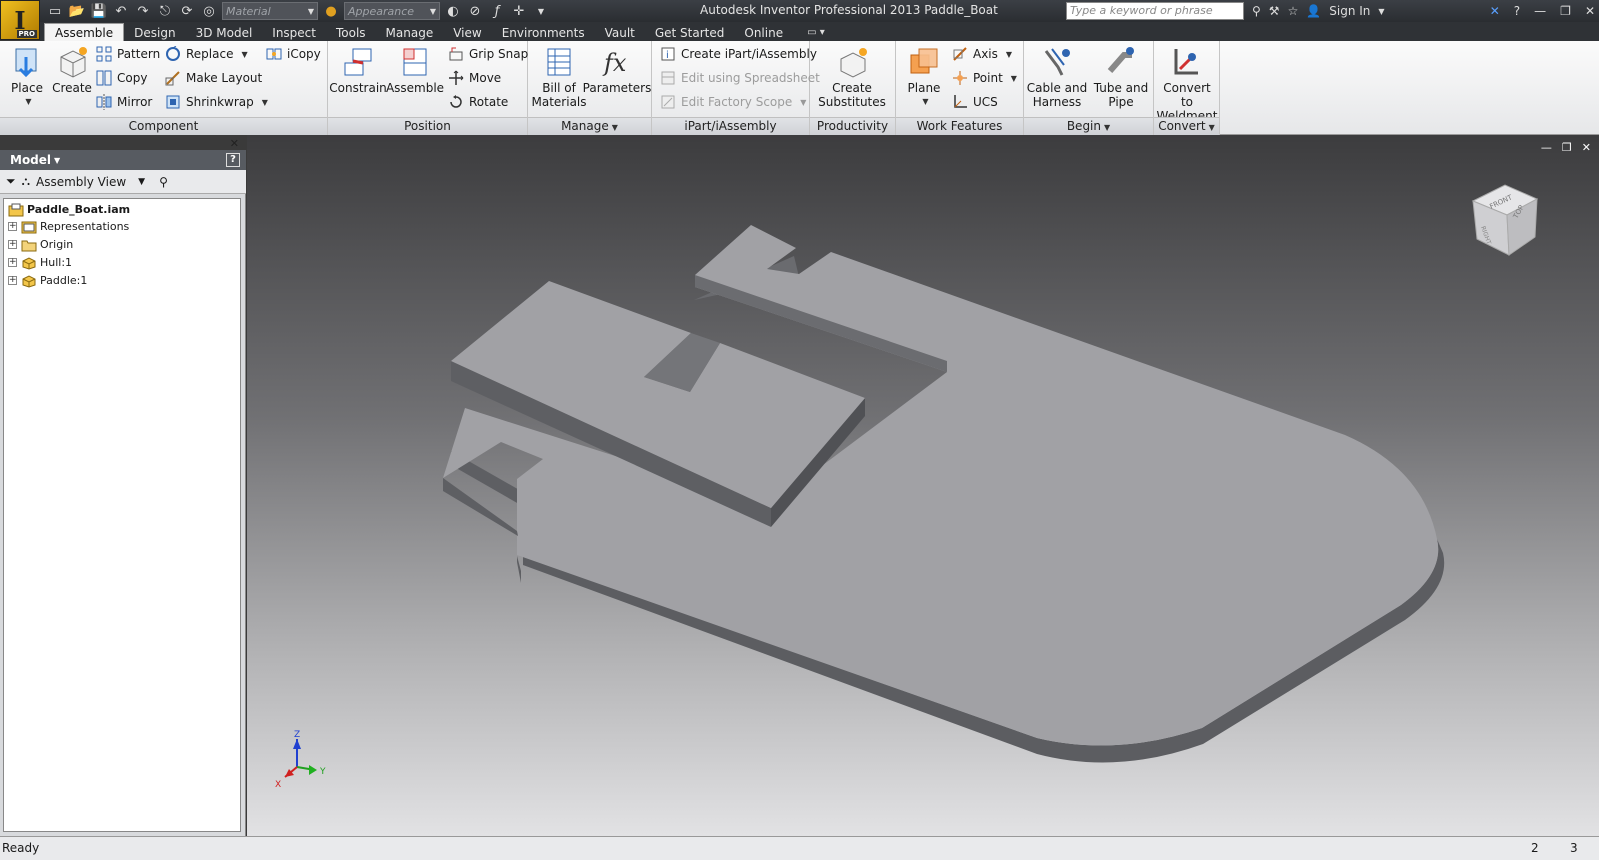 This screenshot has width=1599, height=860. I want to click on edit-factory-scope-button: Edit Factory Scope ▼, so click(733, 102).